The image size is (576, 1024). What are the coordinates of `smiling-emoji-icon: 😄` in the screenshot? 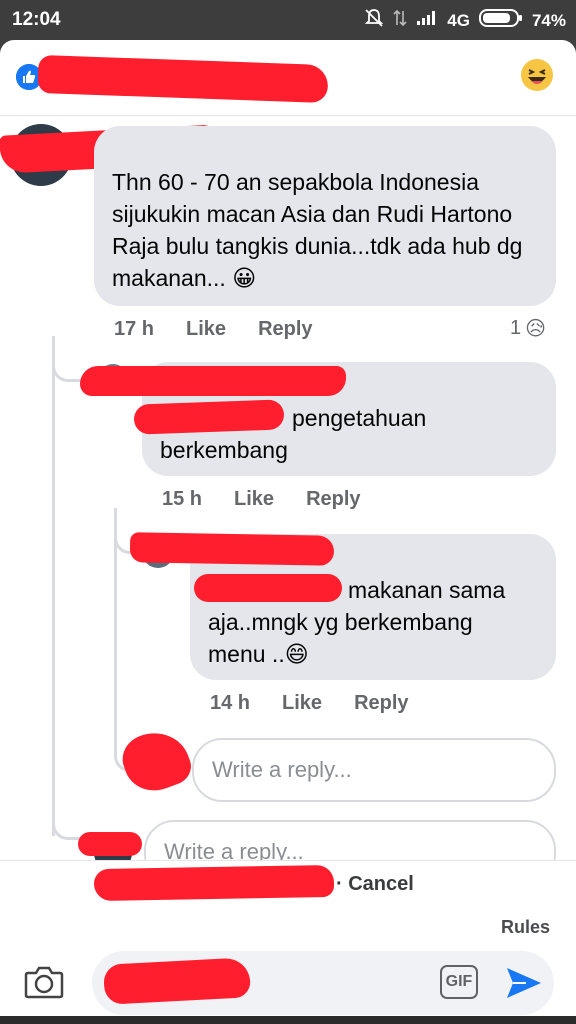 It's located at (296, 654).